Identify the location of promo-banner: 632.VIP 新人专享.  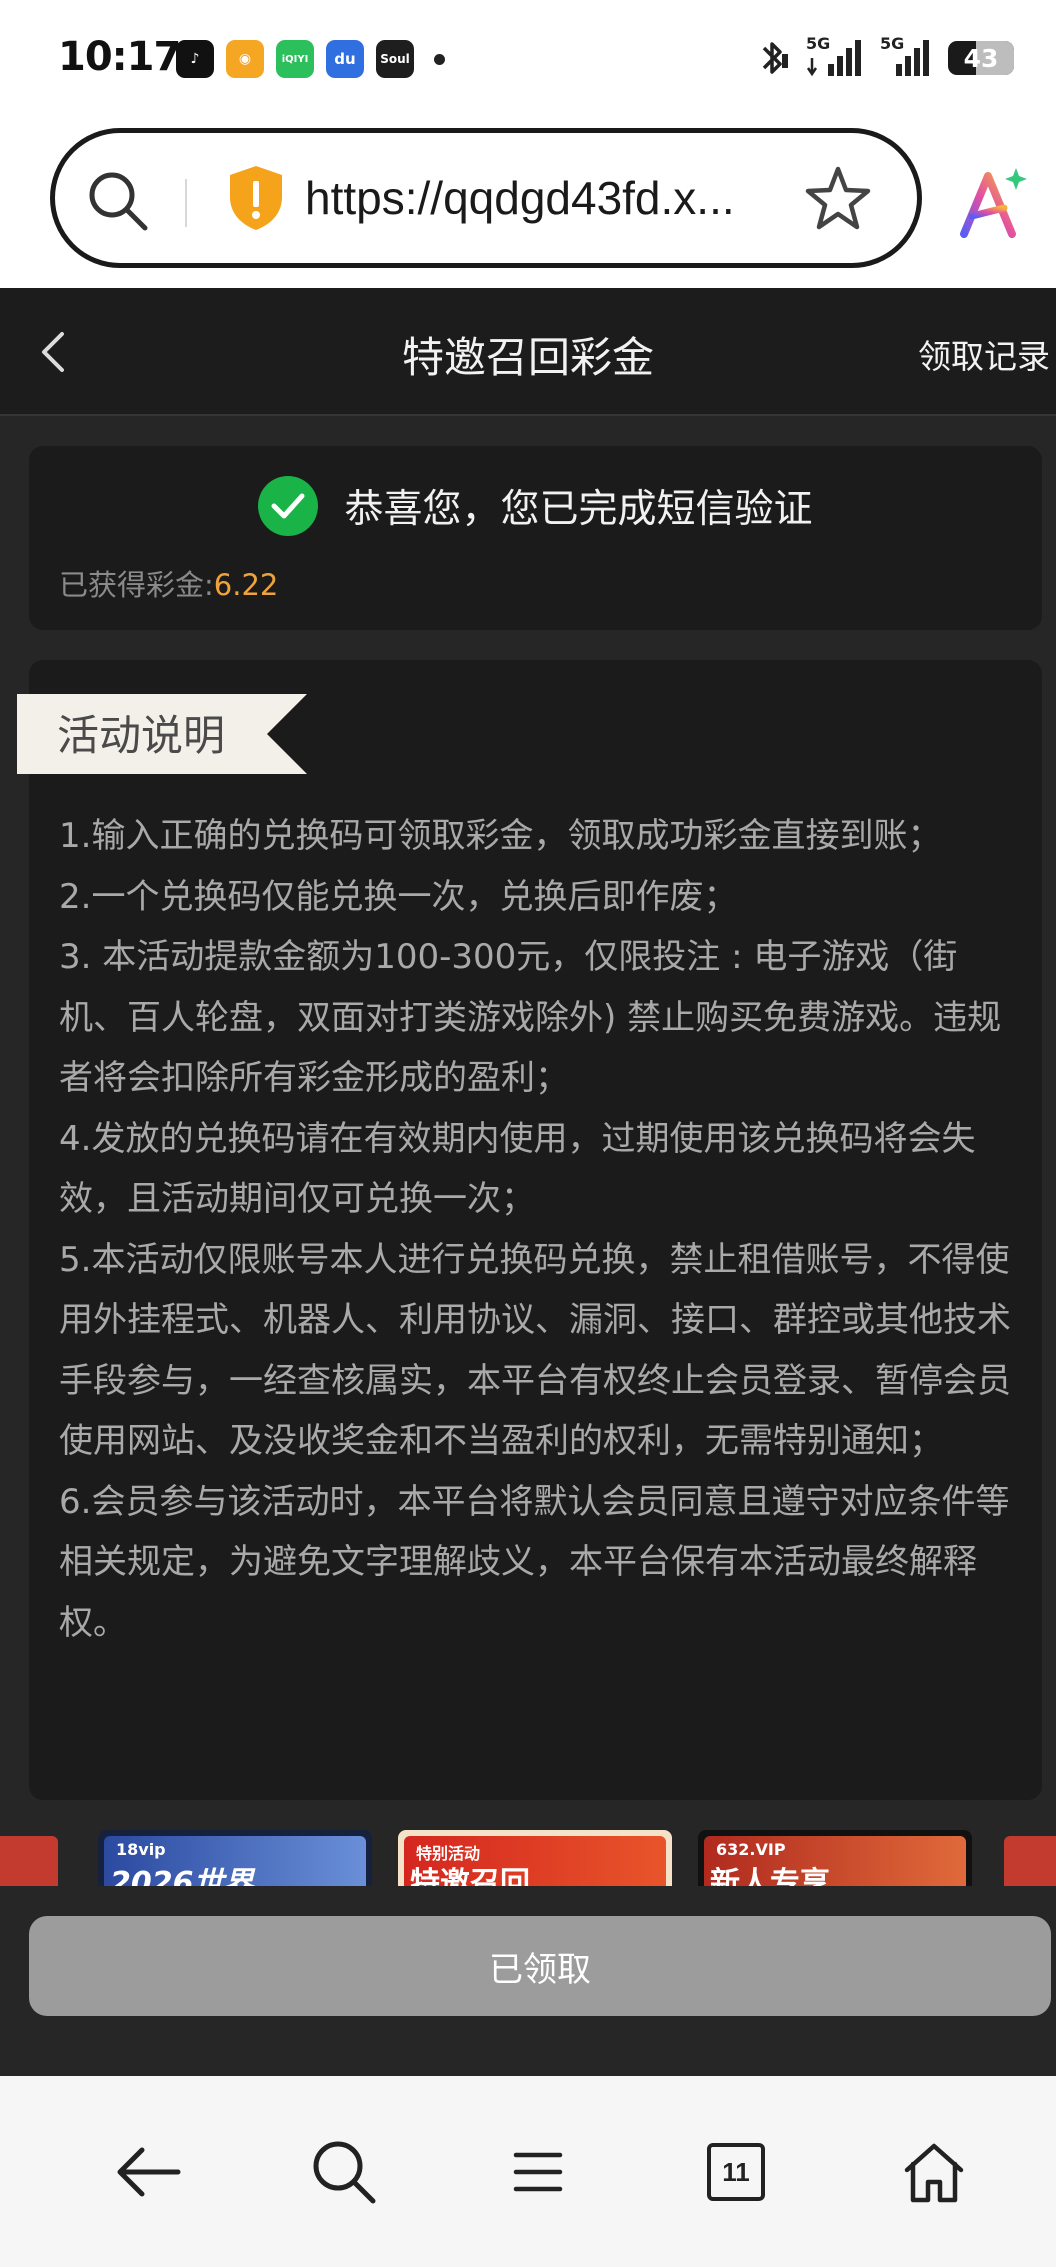
(835, 1858).